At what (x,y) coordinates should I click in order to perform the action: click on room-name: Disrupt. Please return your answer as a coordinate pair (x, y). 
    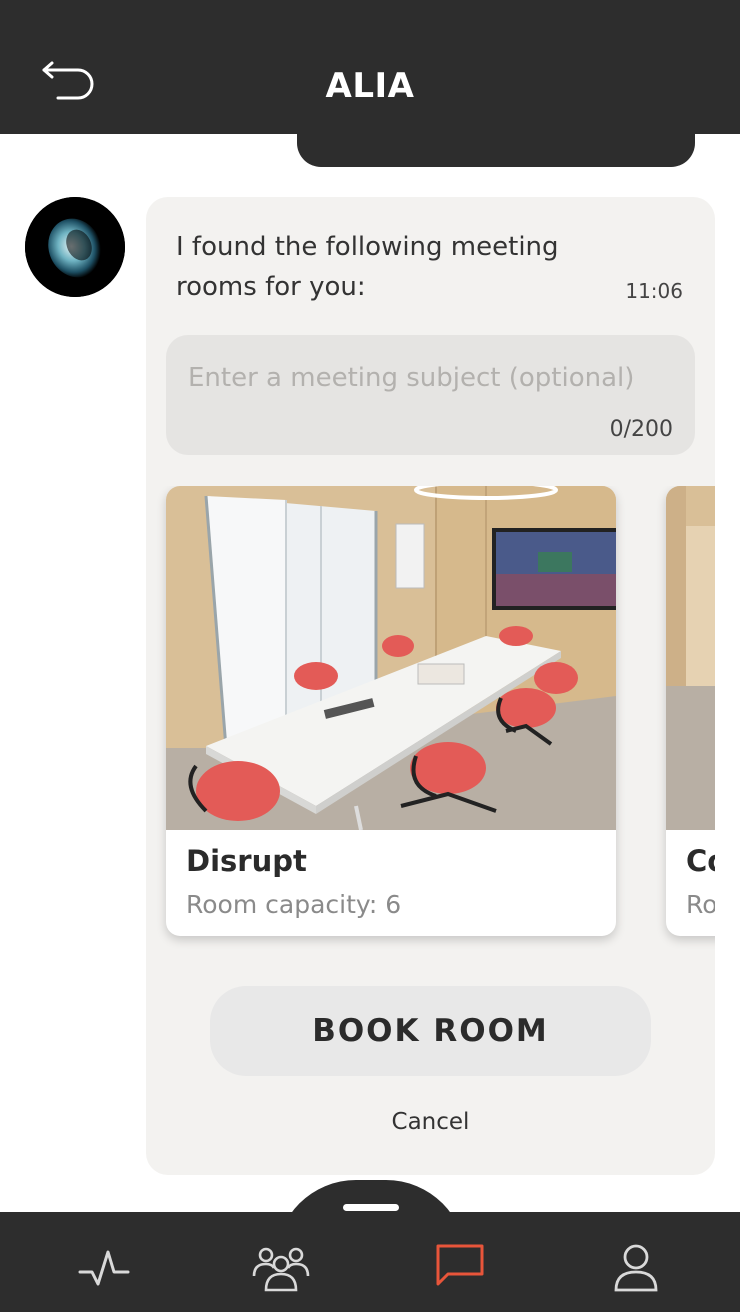
    Looking at the image, I should click on (246, 861).